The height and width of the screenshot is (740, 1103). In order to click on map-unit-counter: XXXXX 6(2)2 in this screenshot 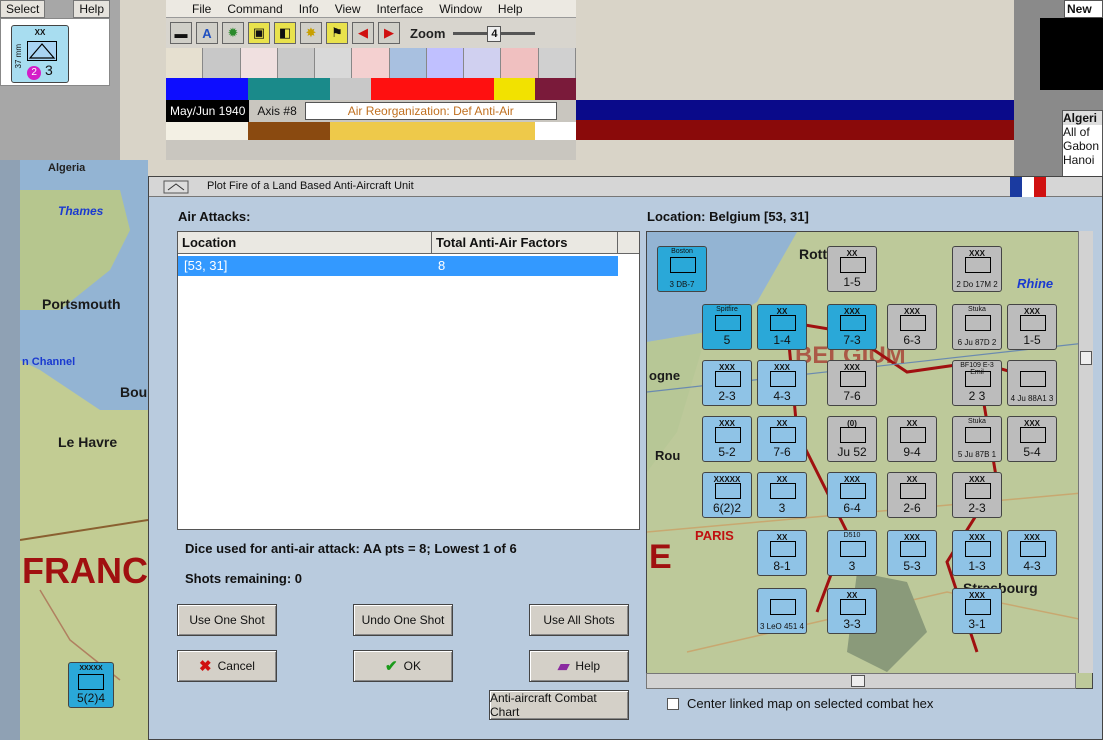, I will do `click(727, 495)`.